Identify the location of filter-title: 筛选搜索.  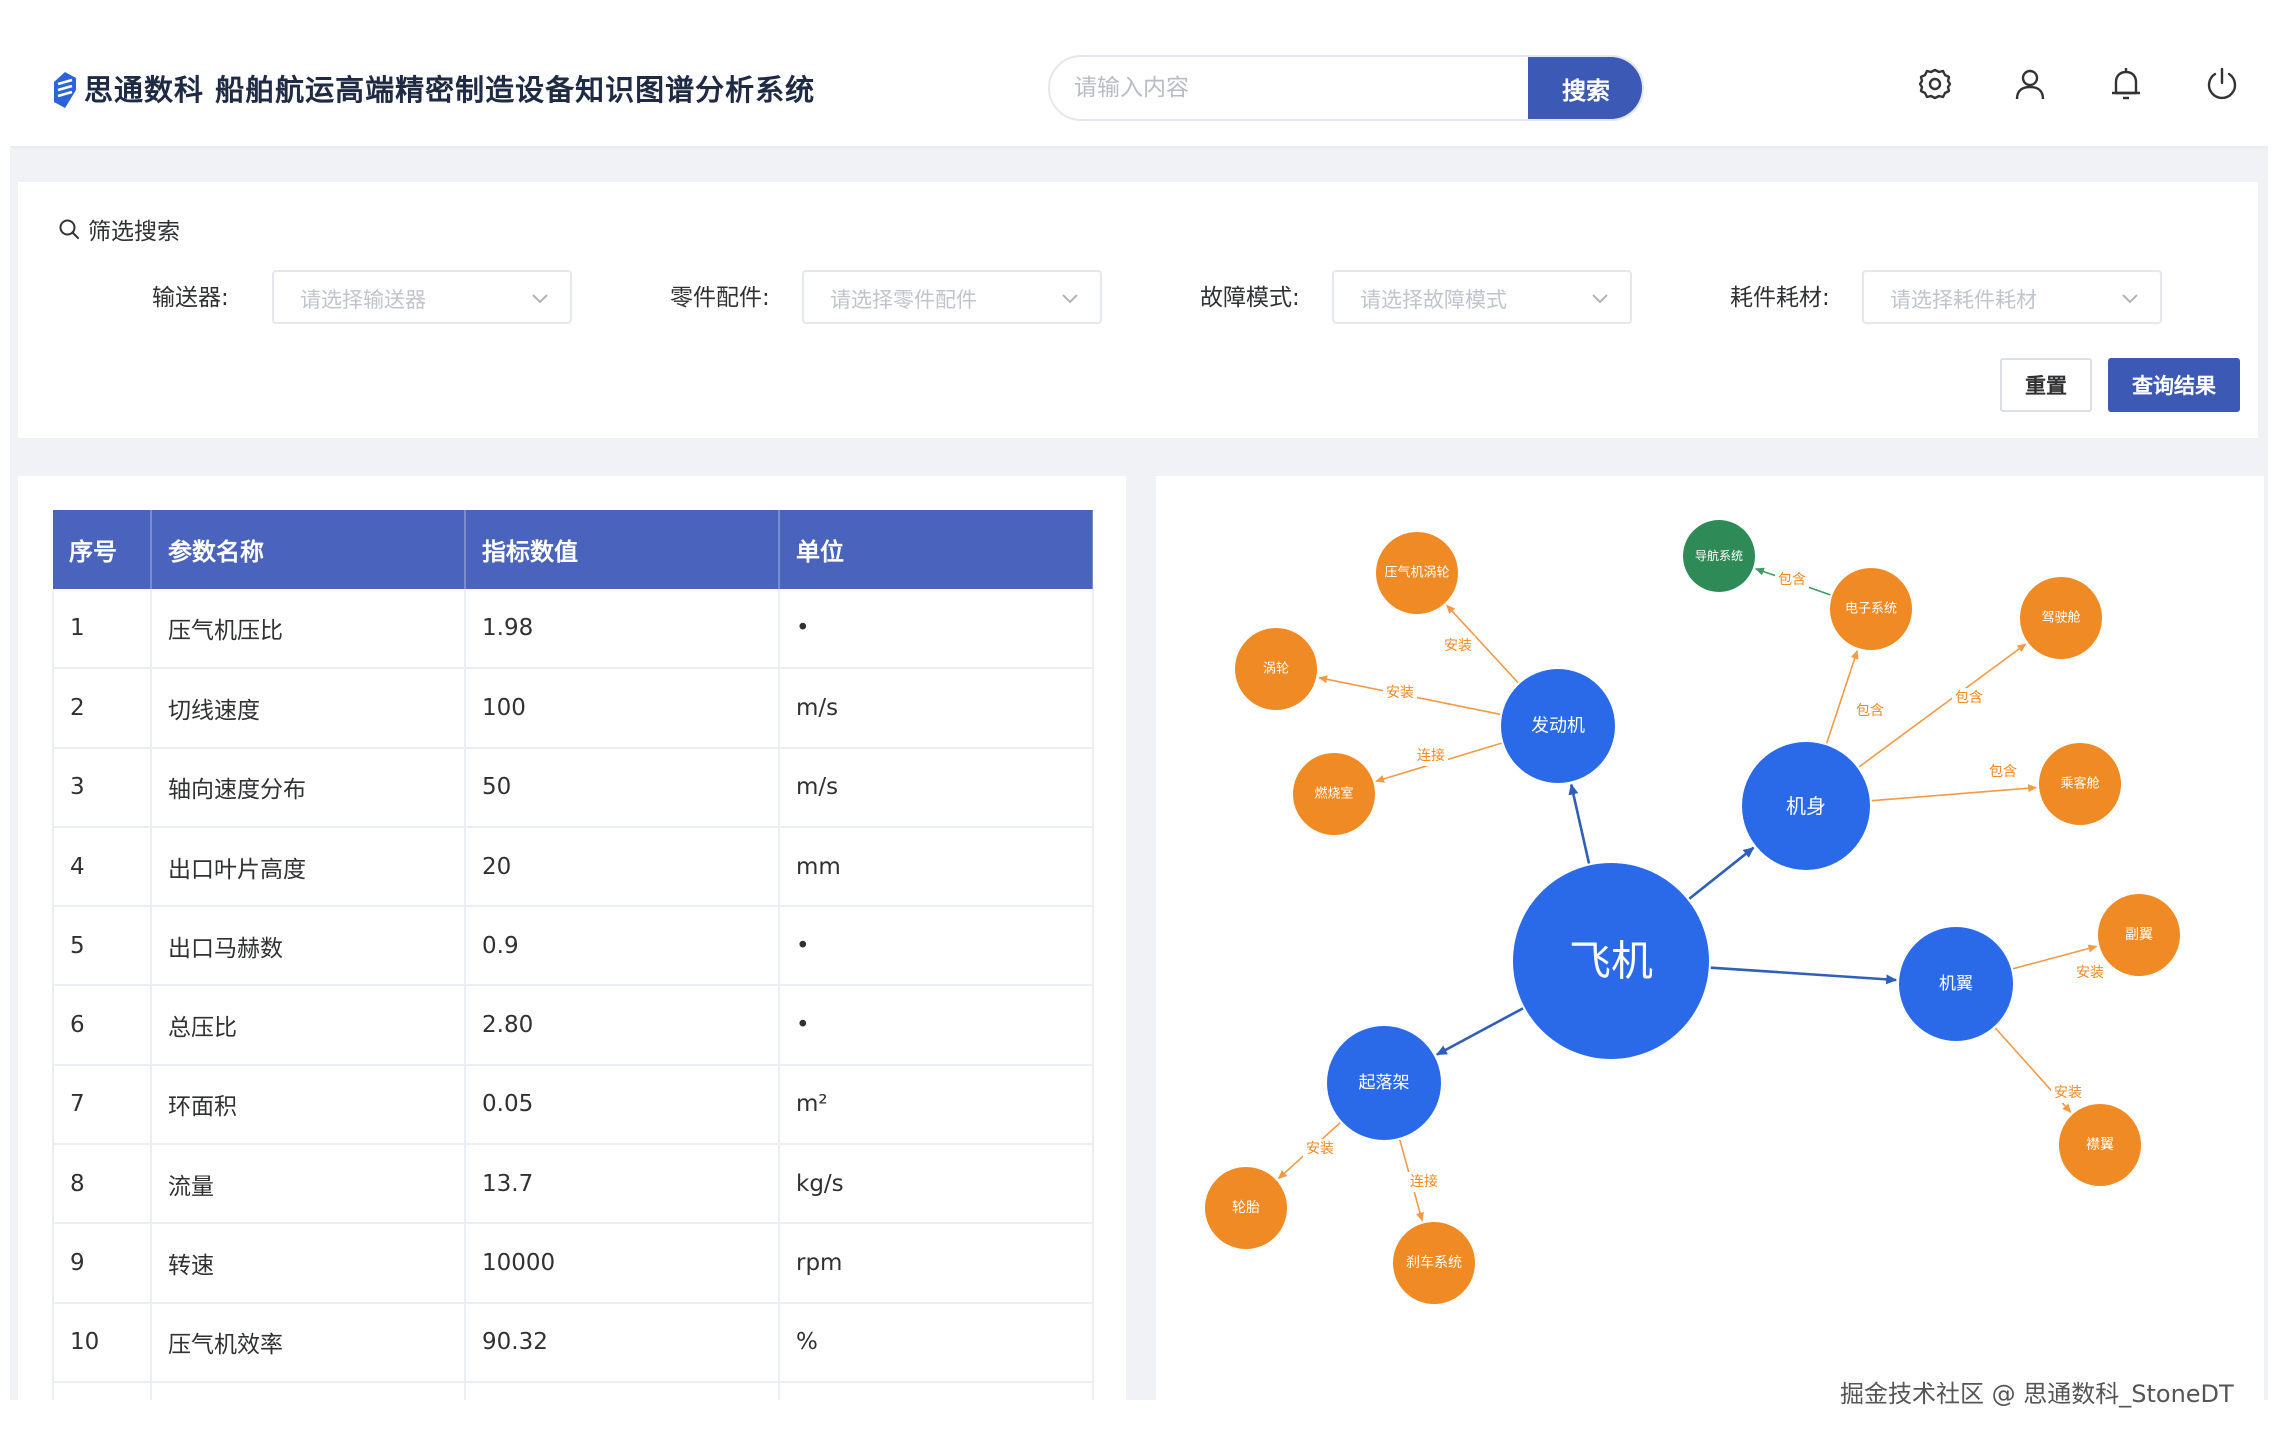
(119, 229).